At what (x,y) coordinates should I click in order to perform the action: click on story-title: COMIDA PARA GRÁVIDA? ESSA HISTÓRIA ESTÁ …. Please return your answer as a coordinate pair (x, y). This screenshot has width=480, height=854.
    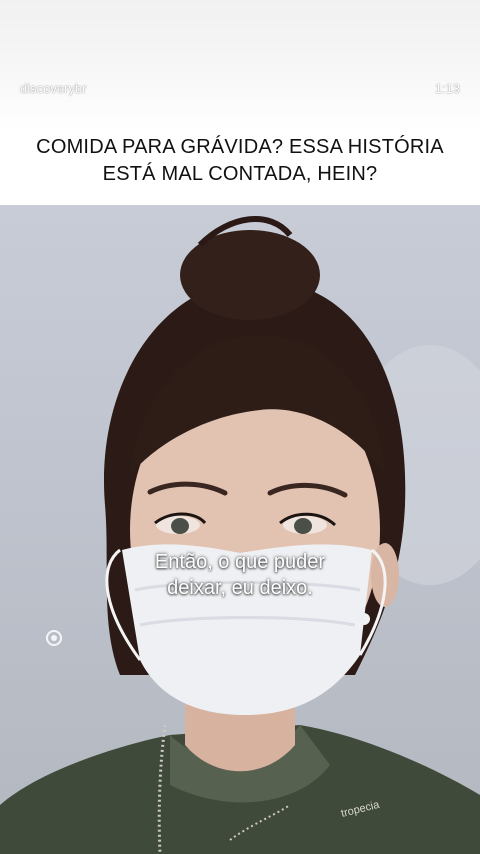
    Looking at the image, I should click on (240, 161).